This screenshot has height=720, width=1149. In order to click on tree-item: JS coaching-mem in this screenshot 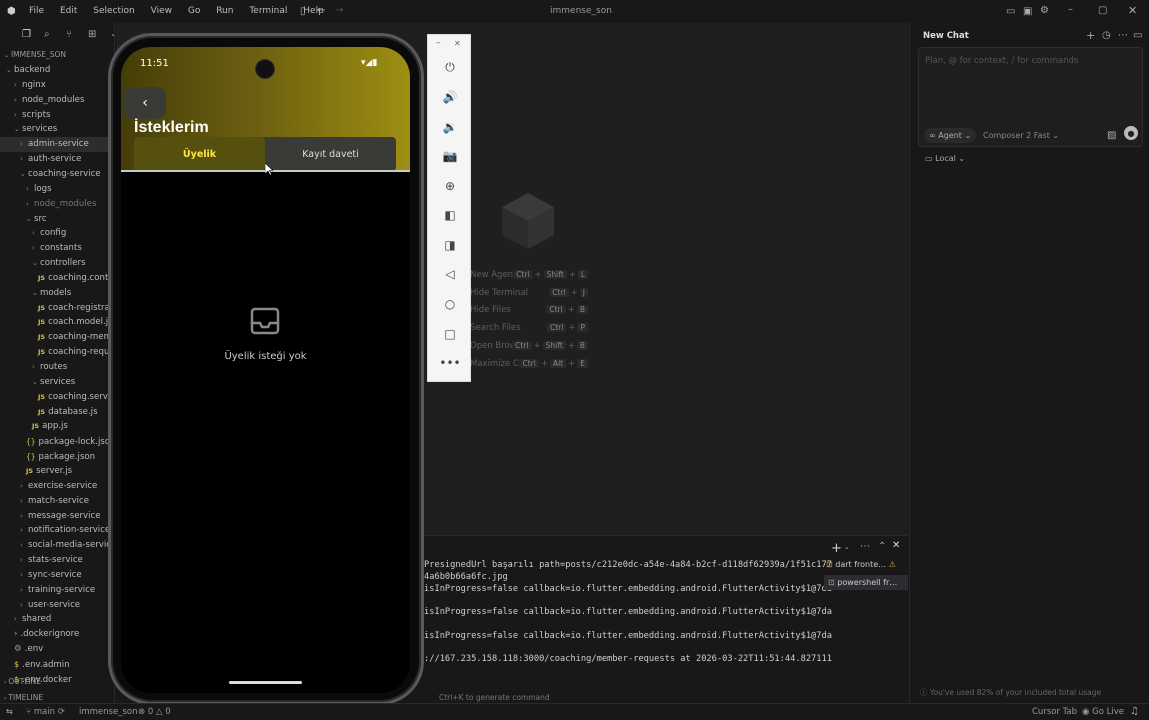, I will do `click(57, 337)`.